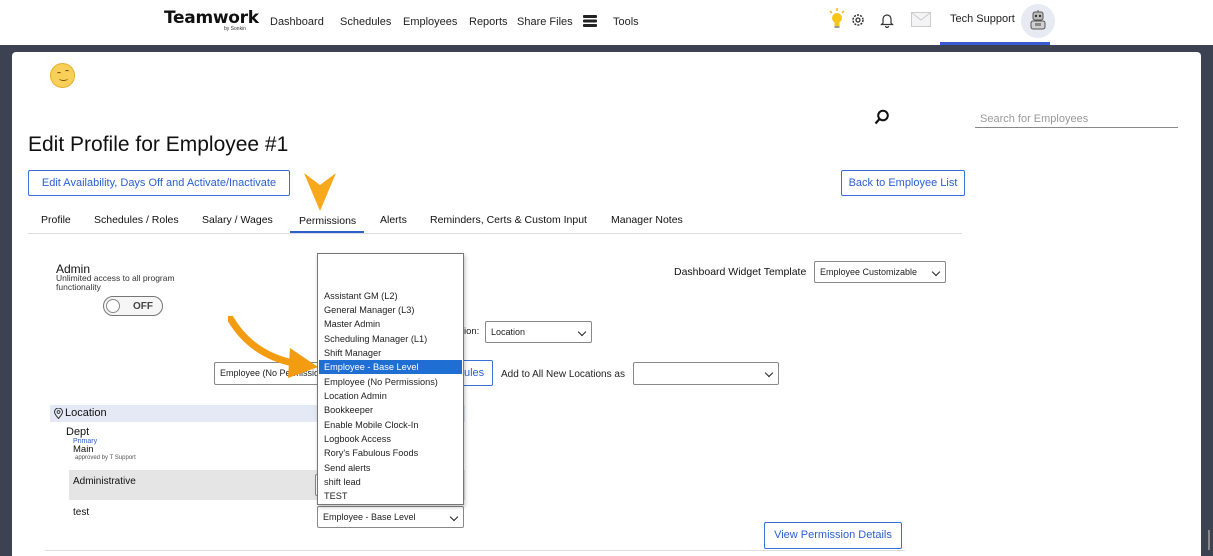 This screenshot has width=1213, height=556. What do you see at coordinates (143, 306) in the screenshot?
I see `toggle-state-label: OFF` at bounding box center [143, 306].